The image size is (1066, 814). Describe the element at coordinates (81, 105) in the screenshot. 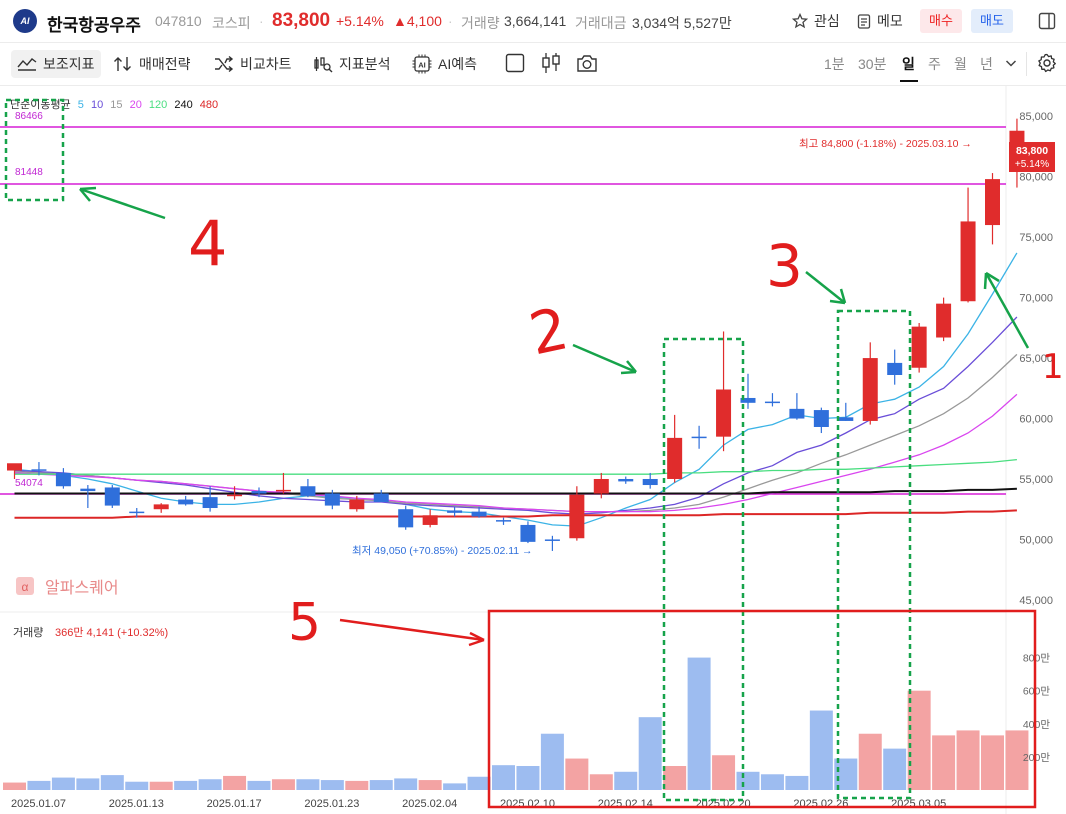

I see `ma-legend-item: 5` at that location.